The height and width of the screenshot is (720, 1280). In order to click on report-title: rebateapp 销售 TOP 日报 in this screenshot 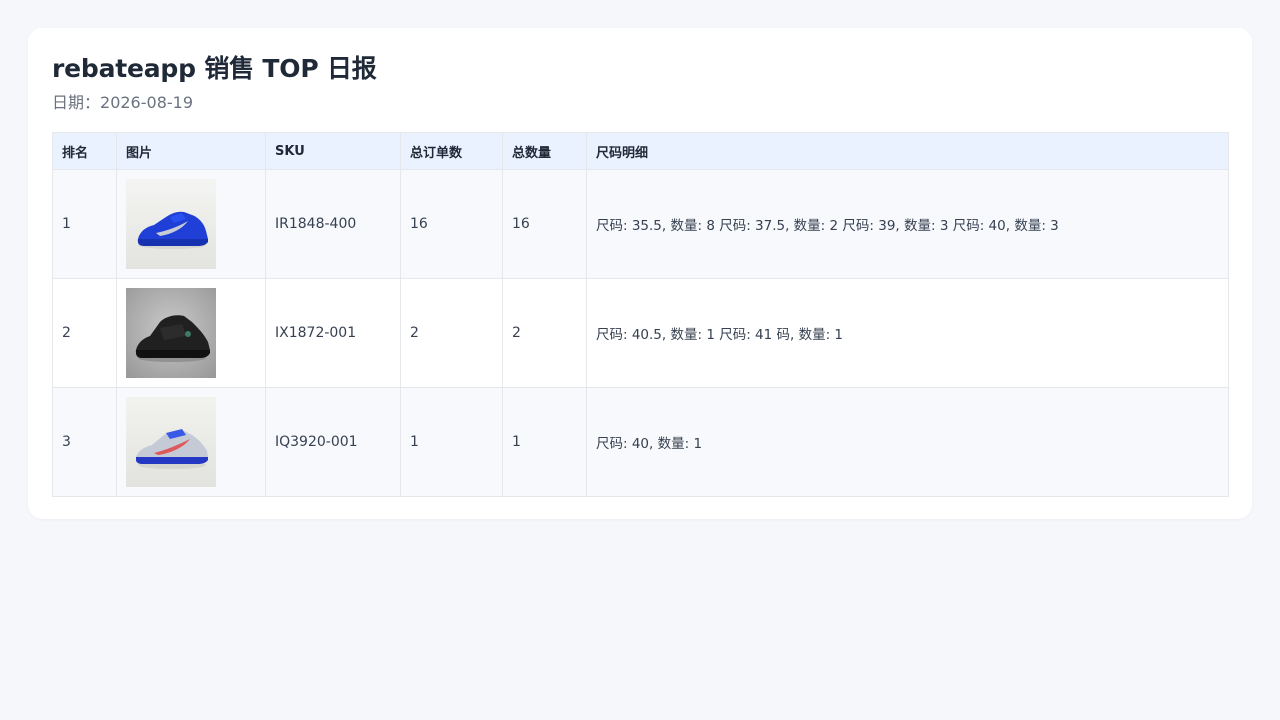, I will do `click(214, 68)`.